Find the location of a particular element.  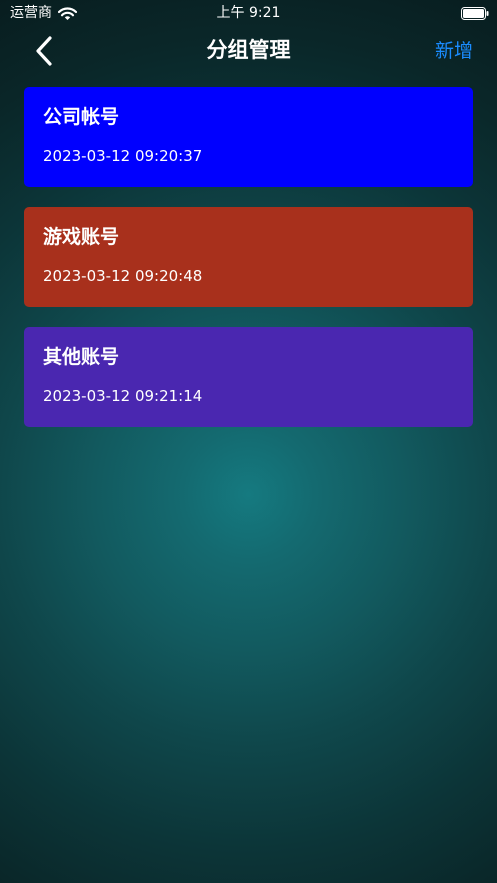

group-card-company: 公司帐号 2023-03-12 09:20:37 is located at coordinates (248, 137).